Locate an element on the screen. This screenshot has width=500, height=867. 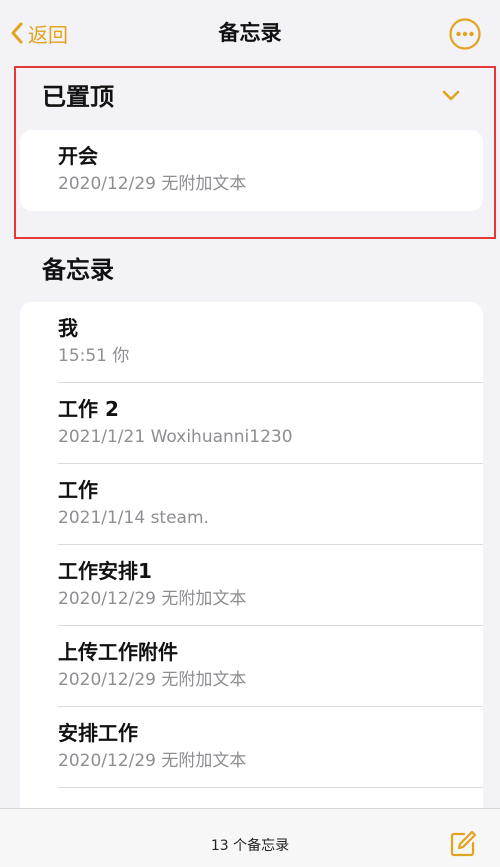
note-title: 工作 is located at coordinates (78, 490).